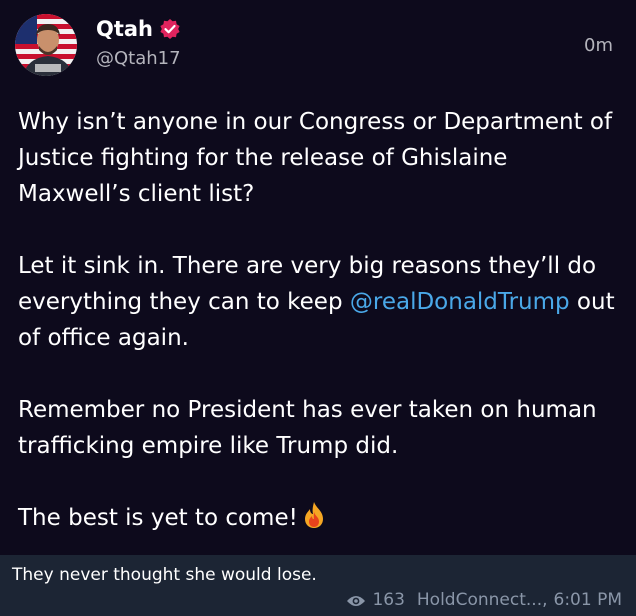 The image size is (636, 616). I want to click on eye-icon, so click(356, 600).